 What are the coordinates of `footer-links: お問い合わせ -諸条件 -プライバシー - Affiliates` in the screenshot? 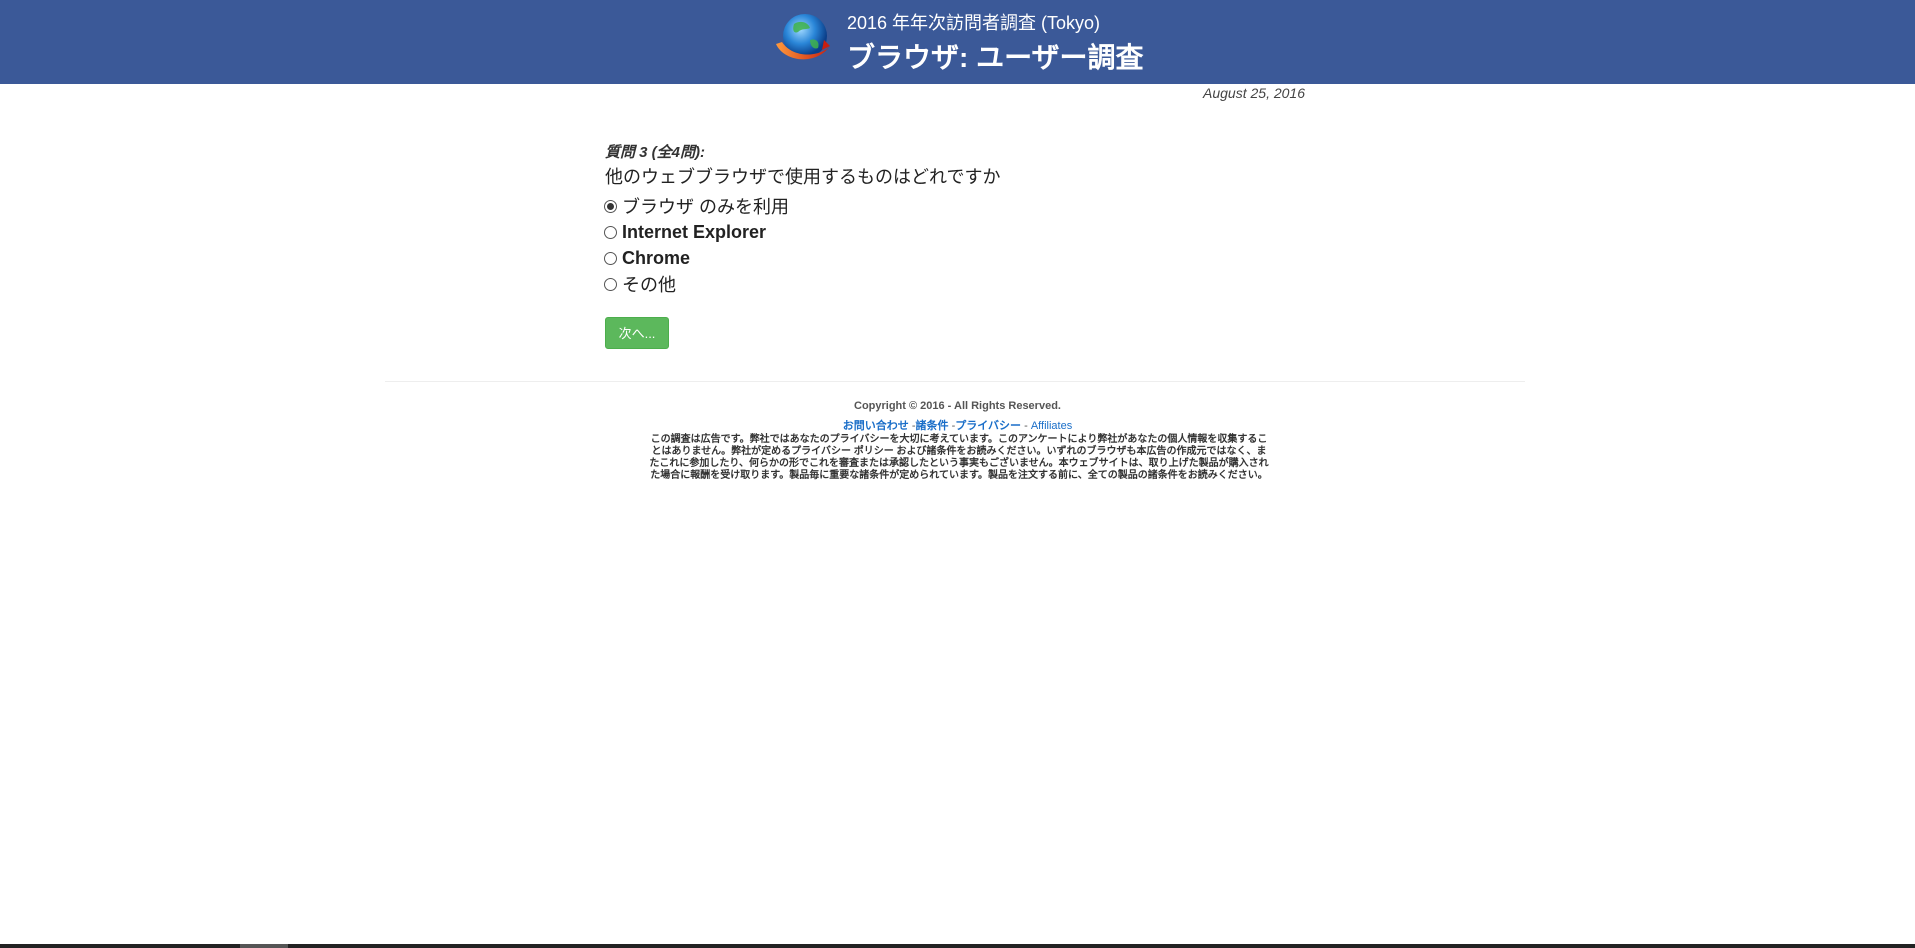 It's located at (957, 425).